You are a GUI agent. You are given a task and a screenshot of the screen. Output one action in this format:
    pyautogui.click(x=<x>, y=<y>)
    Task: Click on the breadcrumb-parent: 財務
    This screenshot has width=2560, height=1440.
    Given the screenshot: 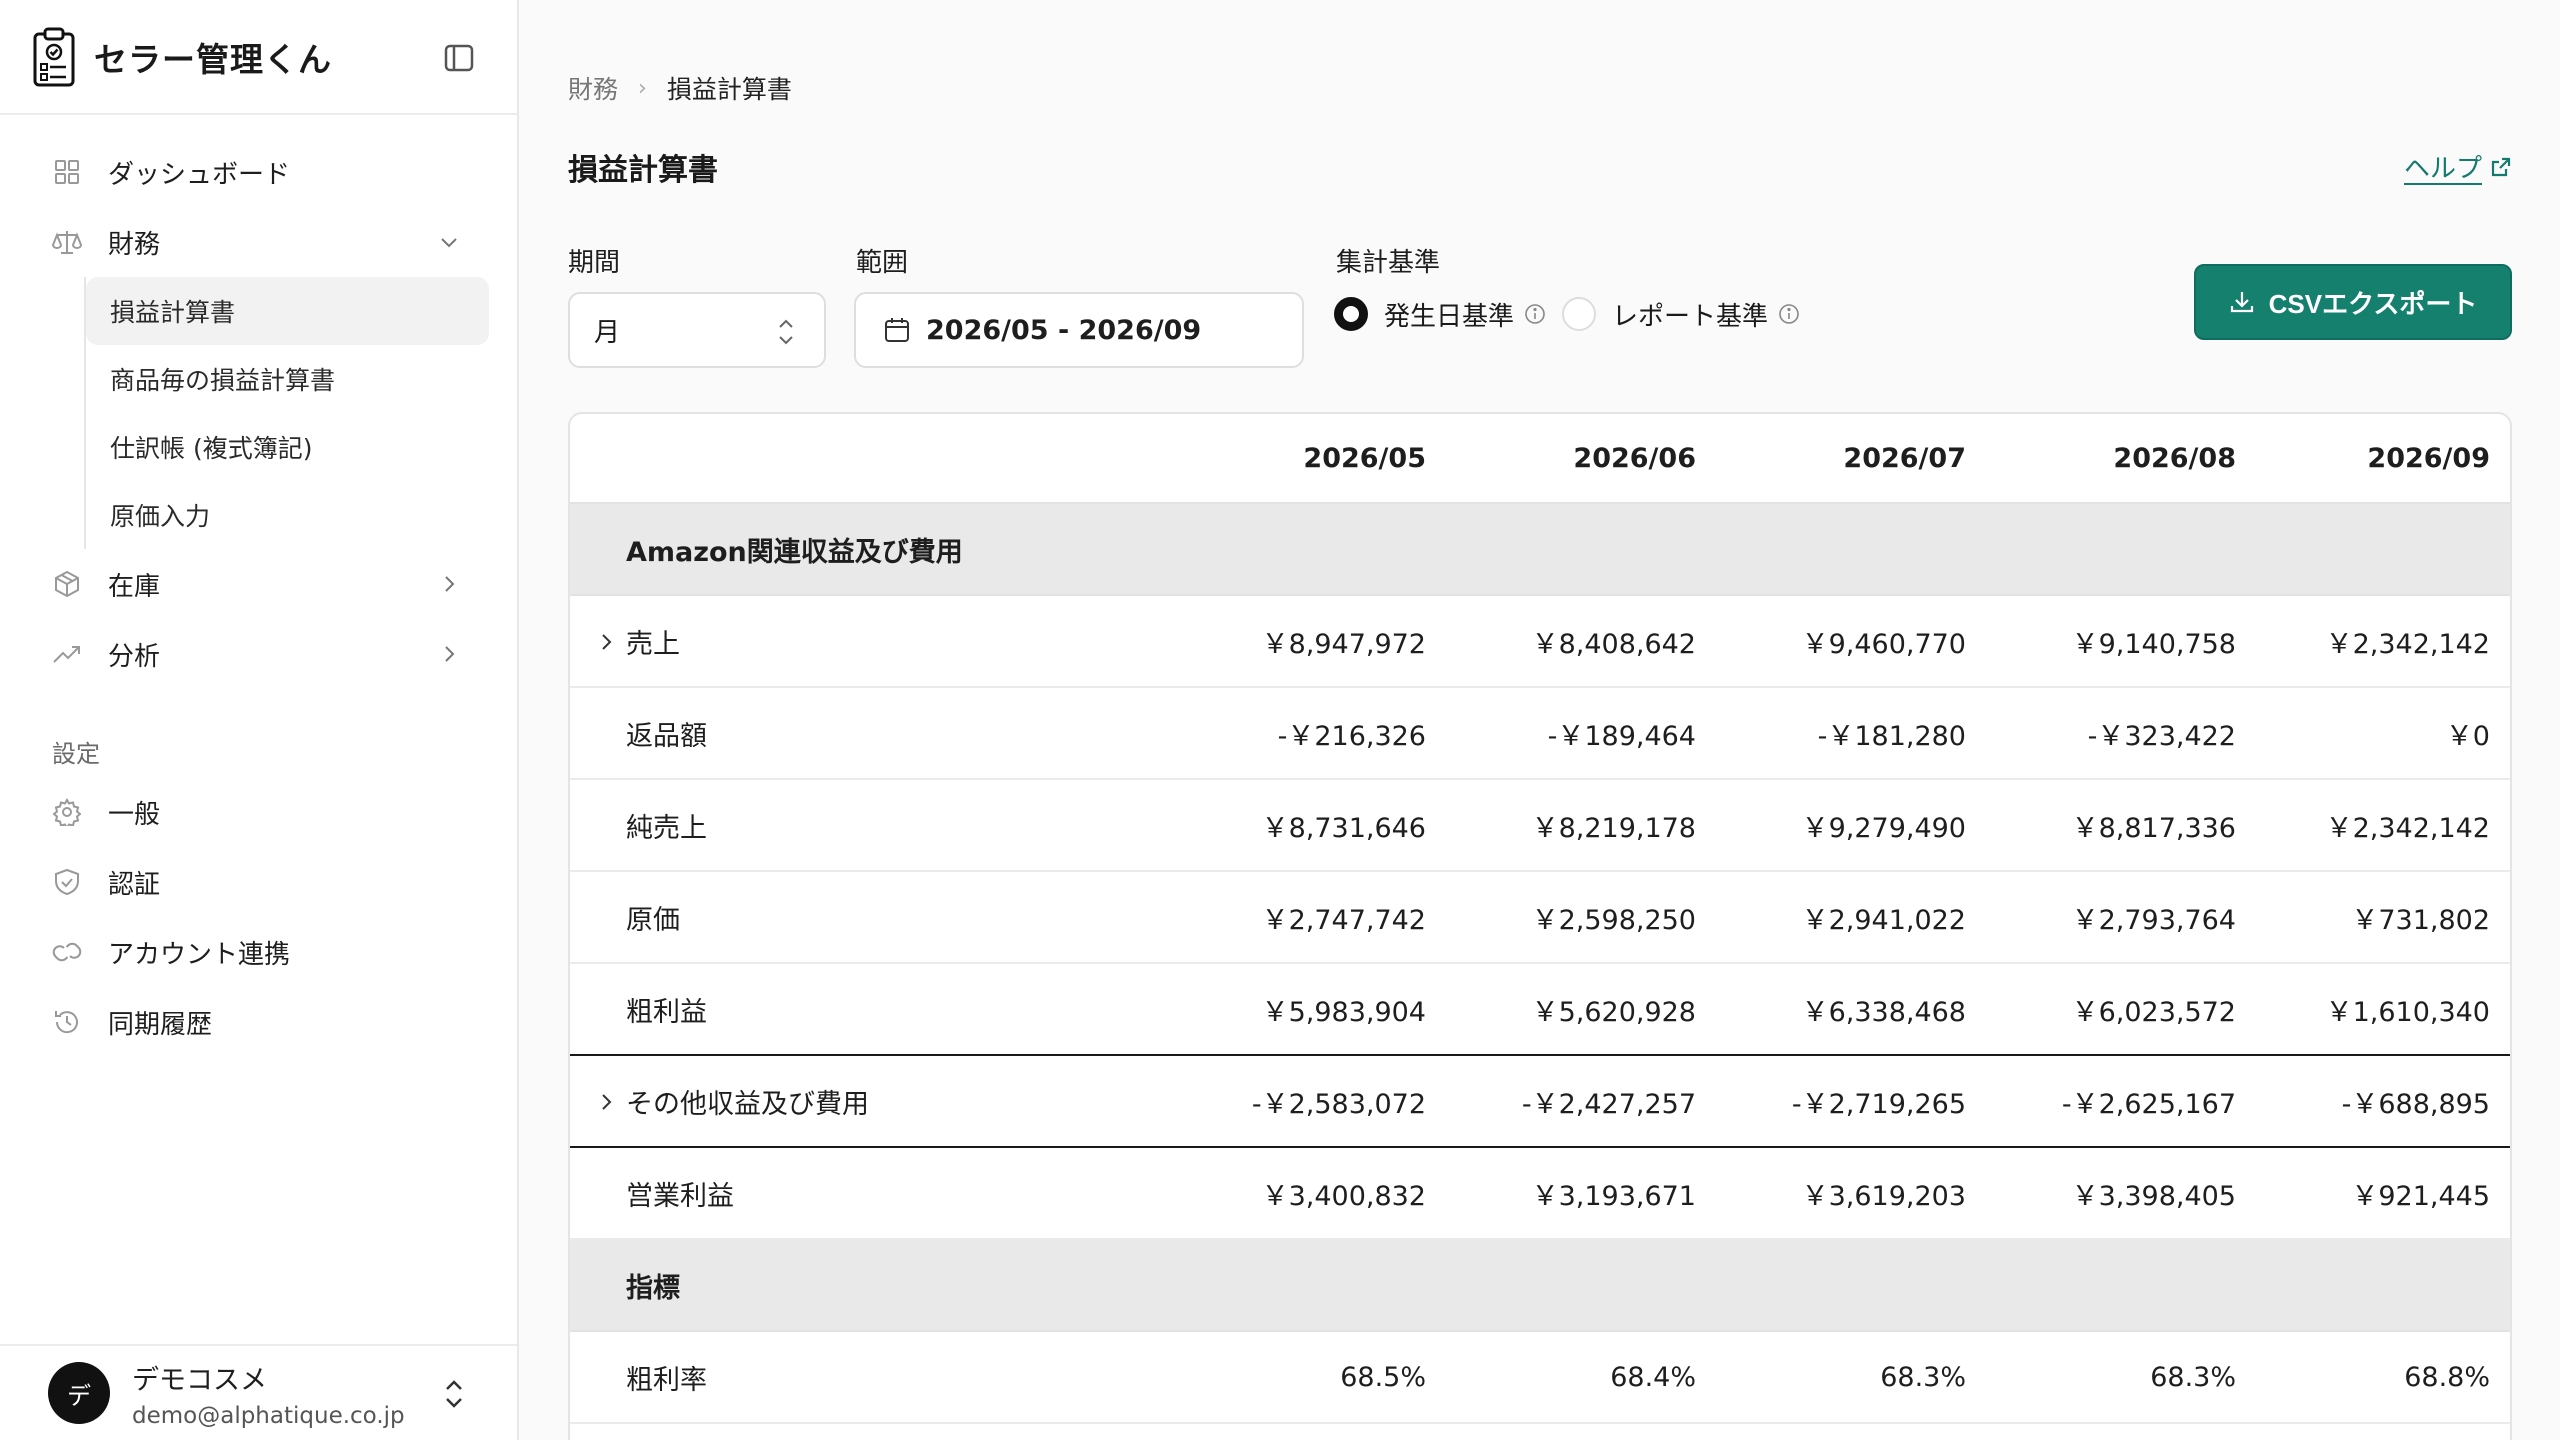 What is the action you would take?
    pyautogui.click(x=593, y=88)
    